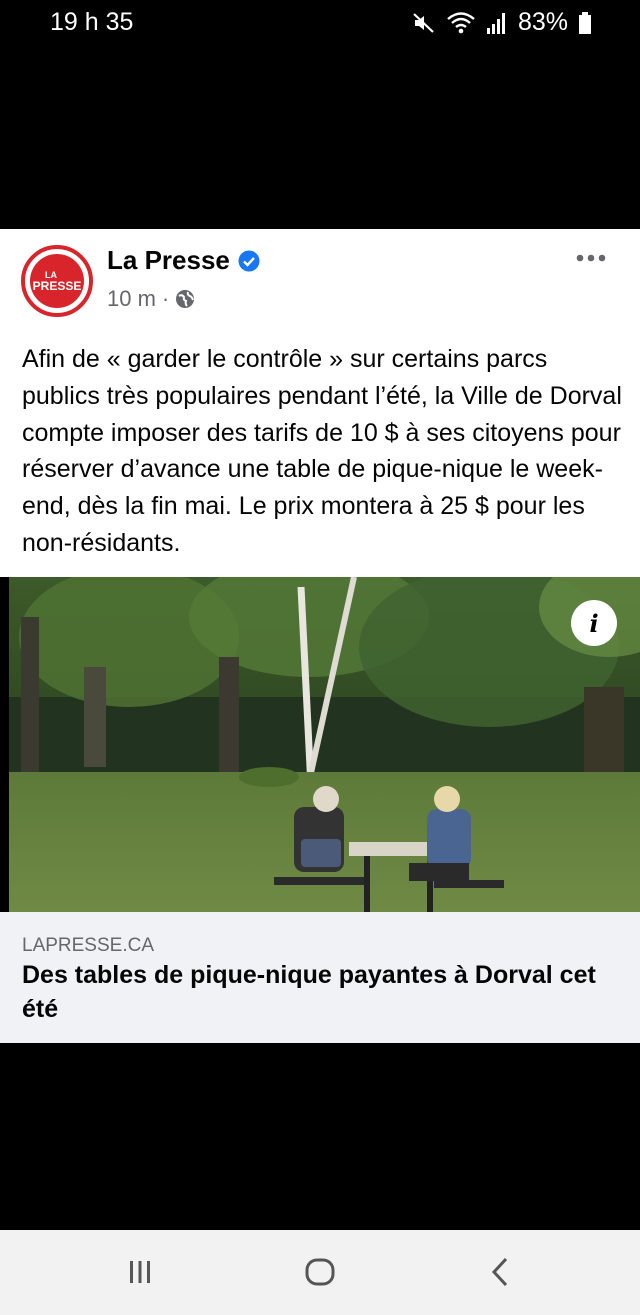  I want to click on more-options-icon, so click(591, 258).